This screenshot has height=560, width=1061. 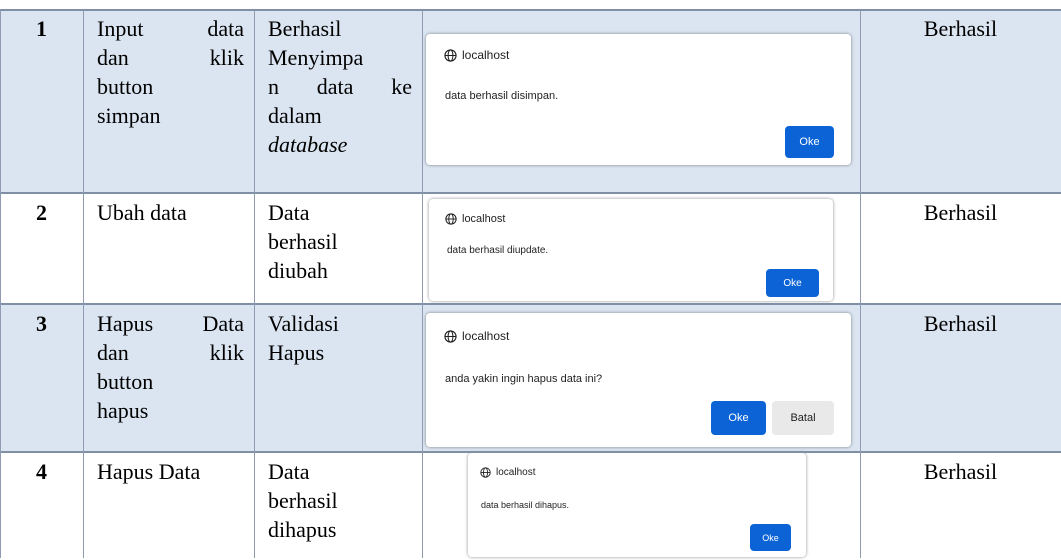 What do you see at coordinates (338, 378) in the screenshot?
I see `expected-cell: Validasi Hapus` at bounding box center [338, 378].